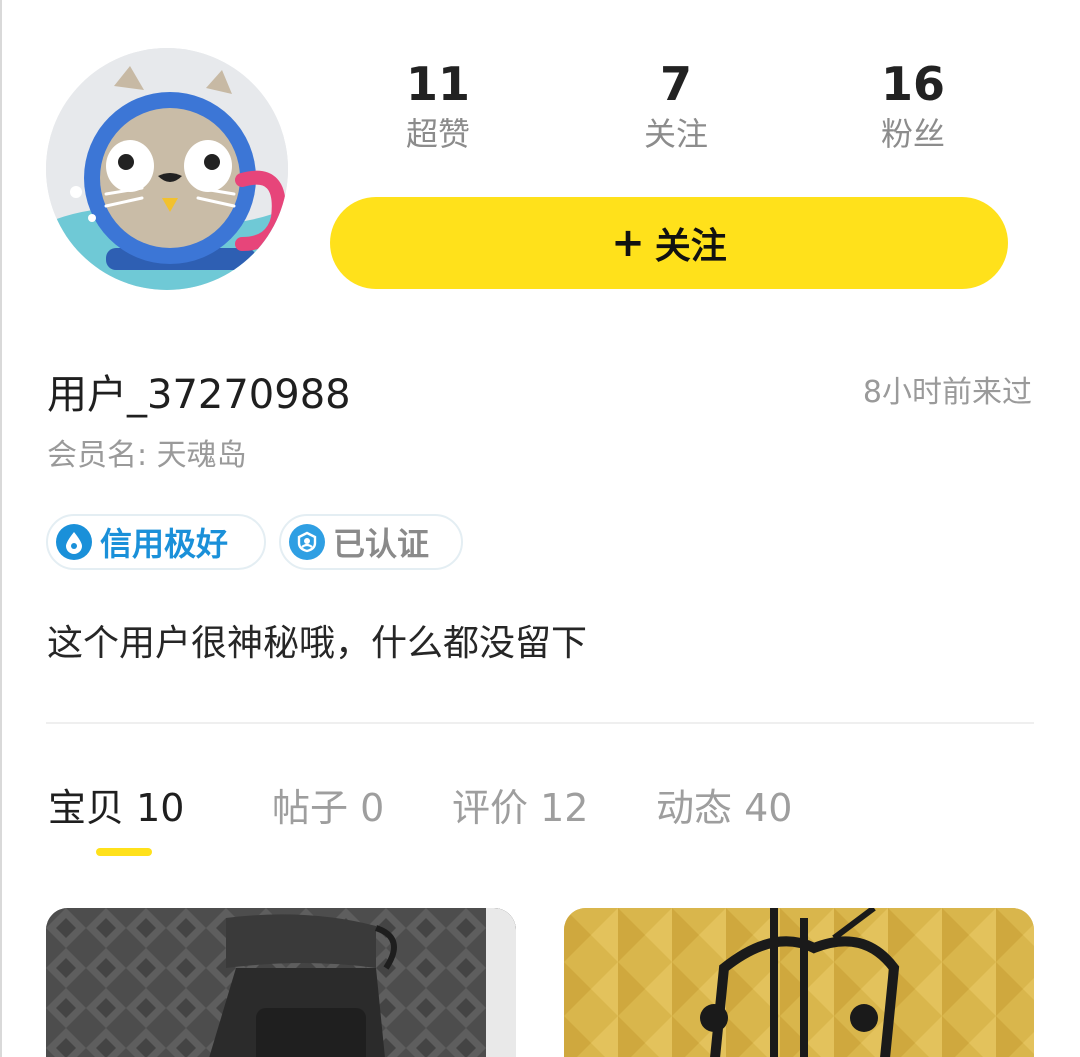 Image resolution: width=1080 pixels, height=1057 pixels. Describe the element at coordinates (947, 392) in the screenshot. I see `last-seen-text: 8小时前来过` at that location.